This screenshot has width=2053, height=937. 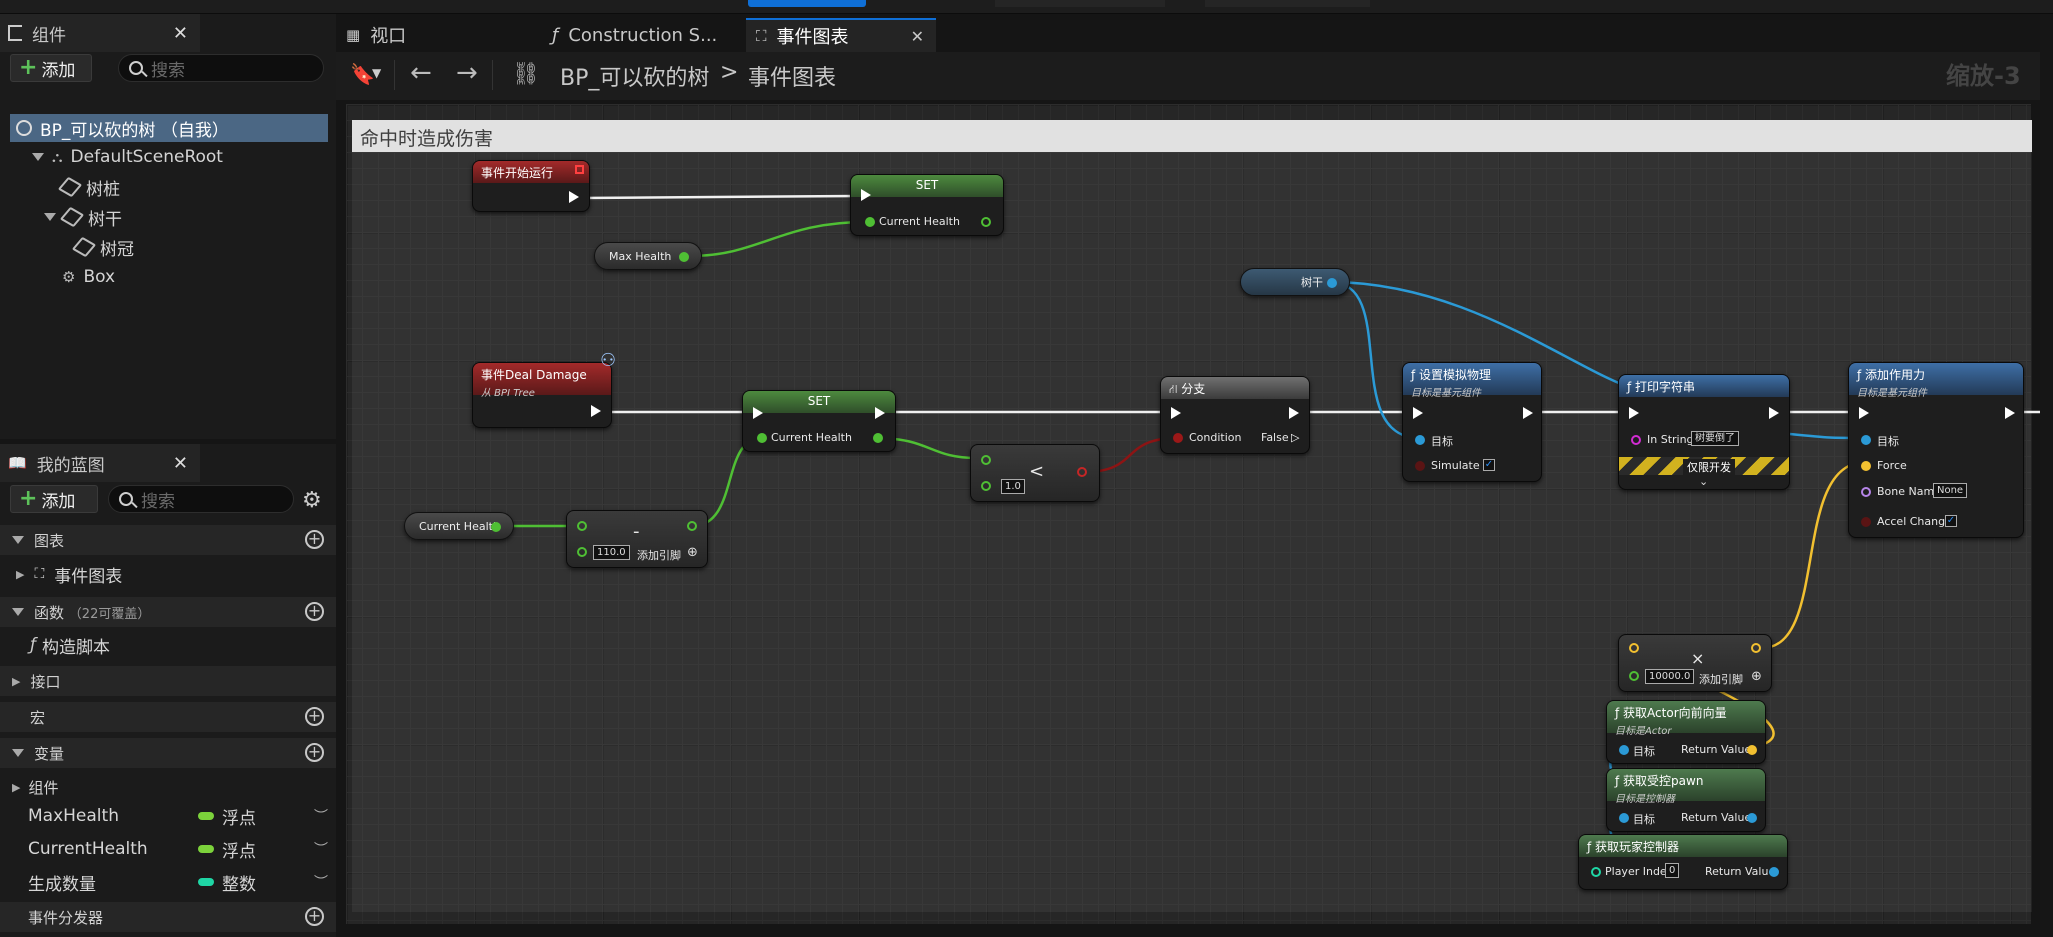 What do you see at coordinates (1686, 732) in the screenshot?
I see `node-get-actor-forward-vector: ƒ 获取Actor向前向量 目标是Actor 目标 Return Value` at bounding box center [1686, 732].